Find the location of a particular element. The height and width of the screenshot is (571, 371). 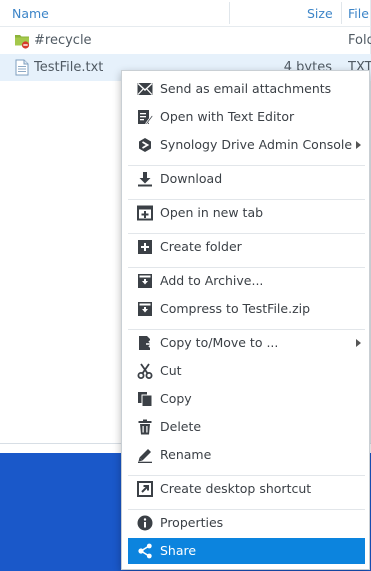

copy-move-icon is located at coordinates (145, 343).